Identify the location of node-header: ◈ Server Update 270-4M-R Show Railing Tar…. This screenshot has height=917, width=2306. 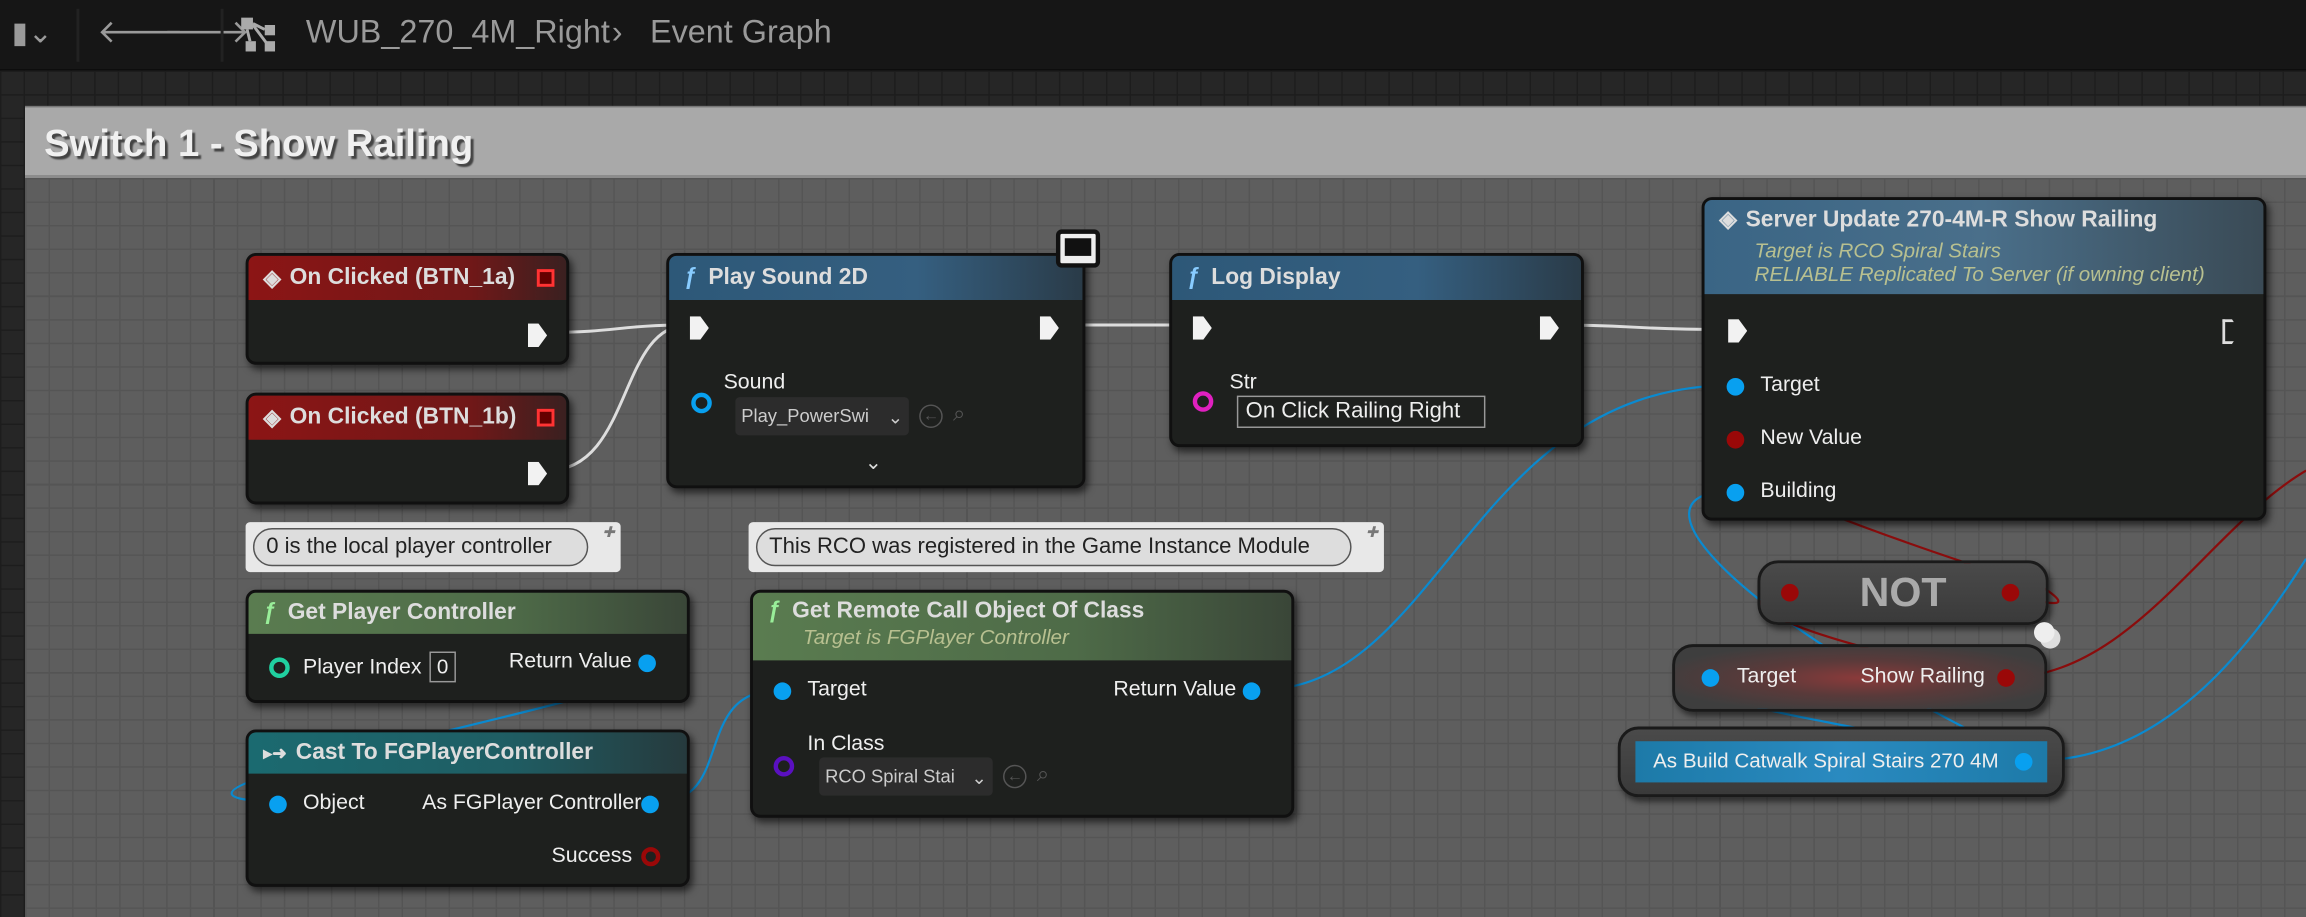
(1984, 247).